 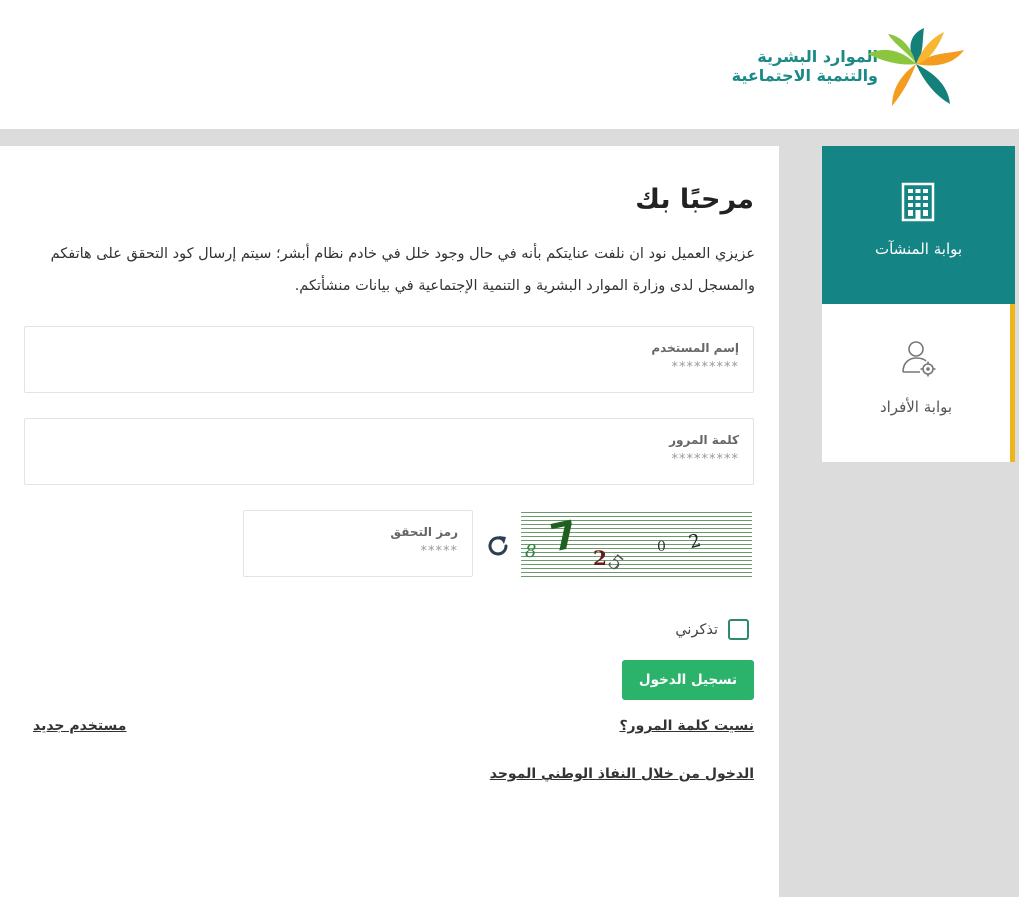 I want to click on password-field: كلمة المرور, so click(x=389, y=451).